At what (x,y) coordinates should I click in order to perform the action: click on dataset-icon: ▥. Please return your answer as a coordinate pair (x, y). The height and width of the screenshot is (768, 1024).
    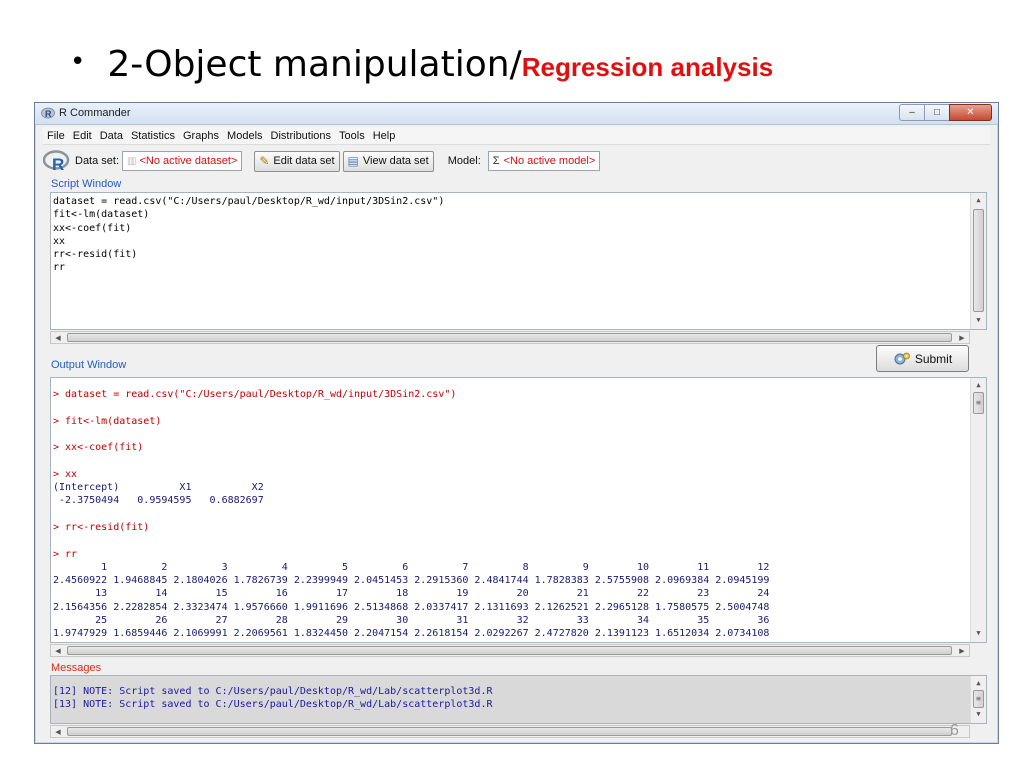
    Looking at the image, I should click on (132, 161).